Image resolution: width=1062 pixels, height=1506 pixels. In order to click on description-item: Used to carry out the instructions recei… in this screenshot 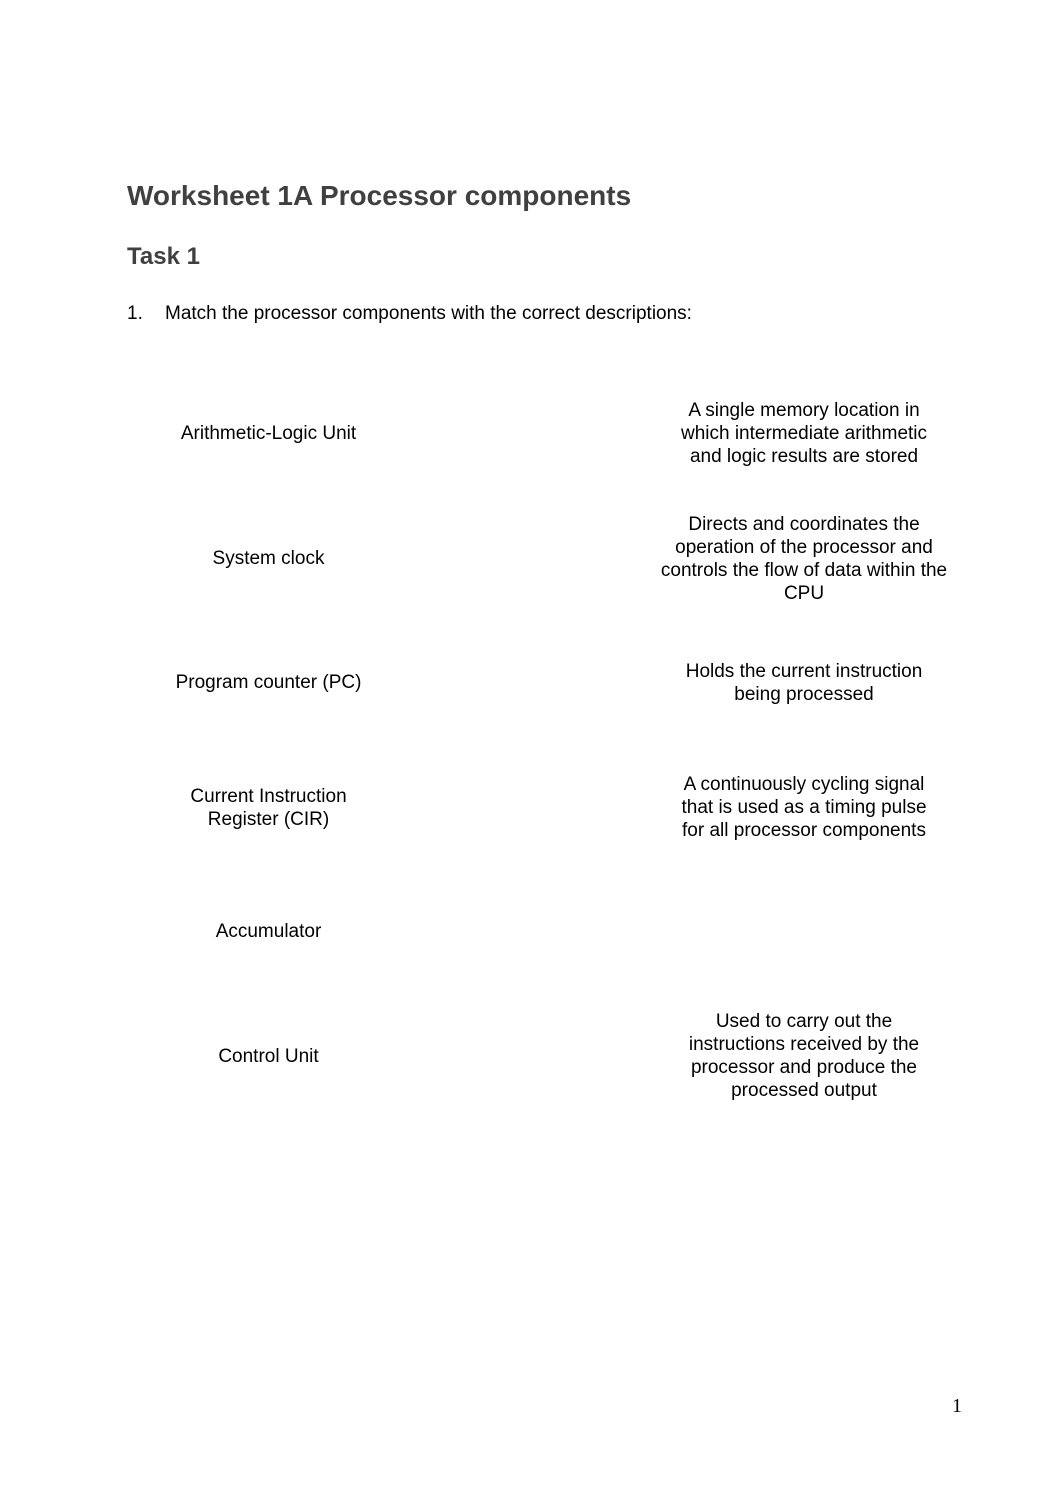, I will do `click(804, 1056)`.